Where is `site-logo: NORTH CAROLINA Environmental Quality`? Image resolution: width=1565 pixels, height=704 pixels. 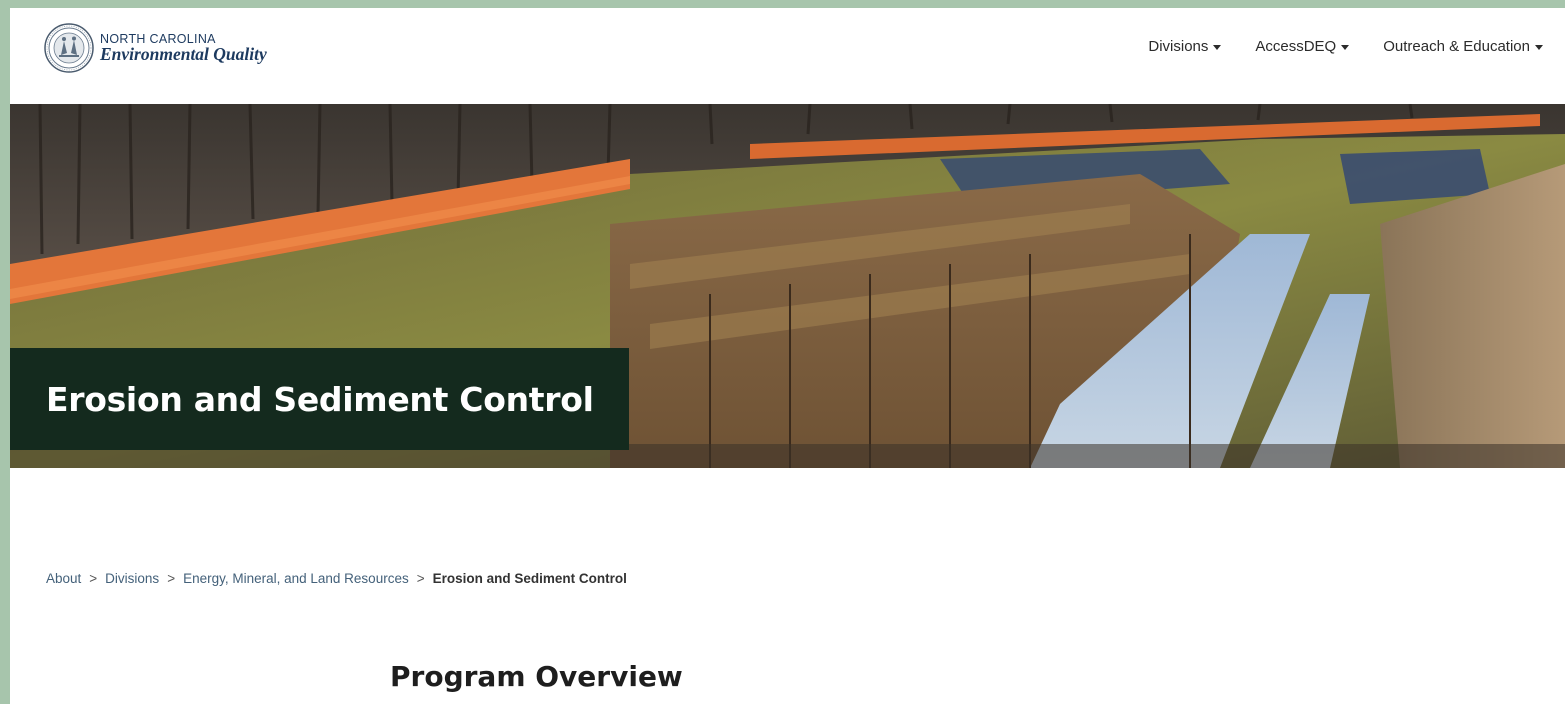 site-logo: NORTH CAROLINA Environmental Quality is located at coordinates (155, 48).